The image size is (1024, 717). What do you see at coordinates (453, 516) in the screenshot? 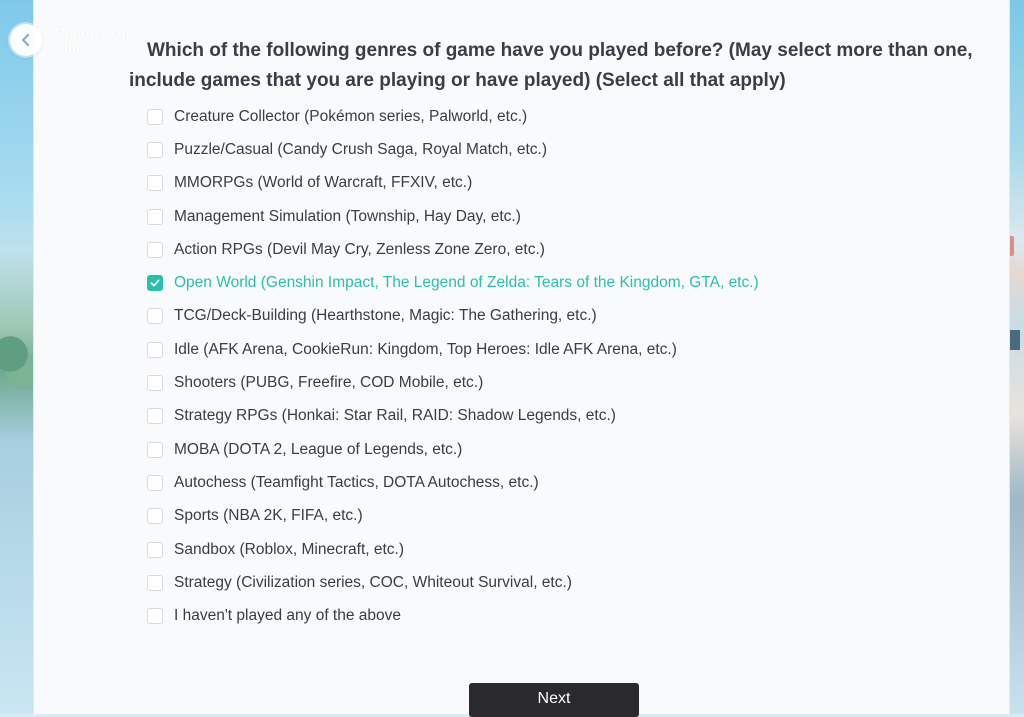
I see `option-item: Sports (NBA 2K, FIFA, etc.)` at bounding box center [453, 516].